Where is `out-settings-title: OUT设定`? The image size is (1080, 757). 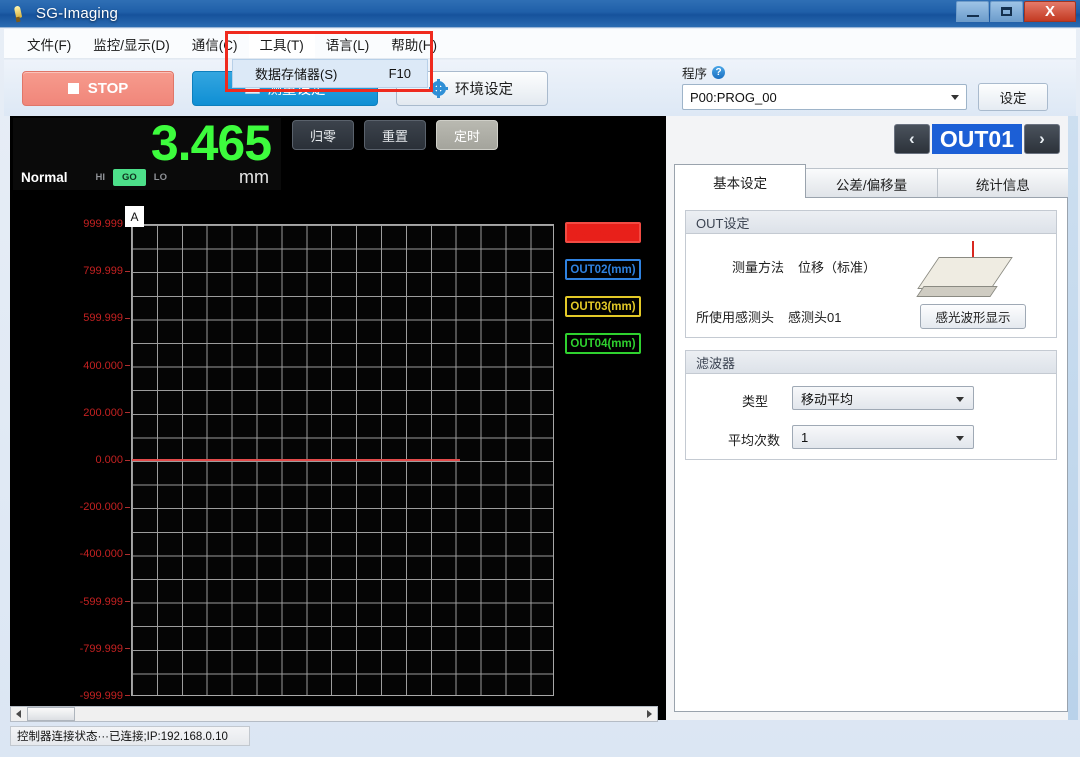 out-settings-title: OUT设定 is located at coordinates (871, 222).